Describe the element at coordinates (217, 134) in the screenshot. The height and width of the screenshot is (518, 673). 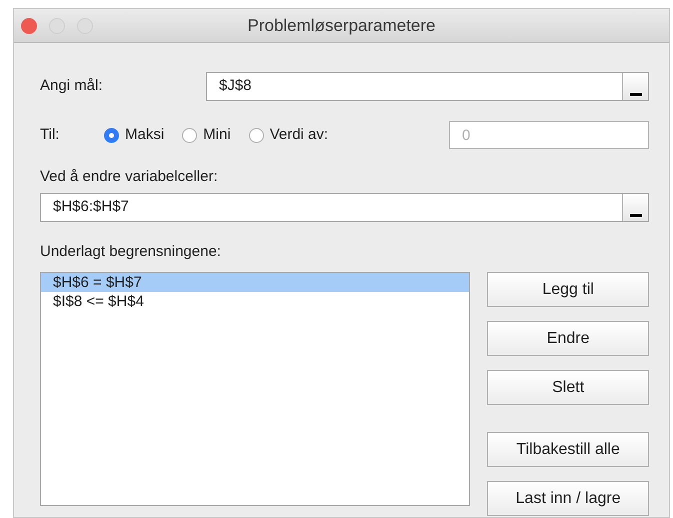
I see `radio-label: Mini` at that location.